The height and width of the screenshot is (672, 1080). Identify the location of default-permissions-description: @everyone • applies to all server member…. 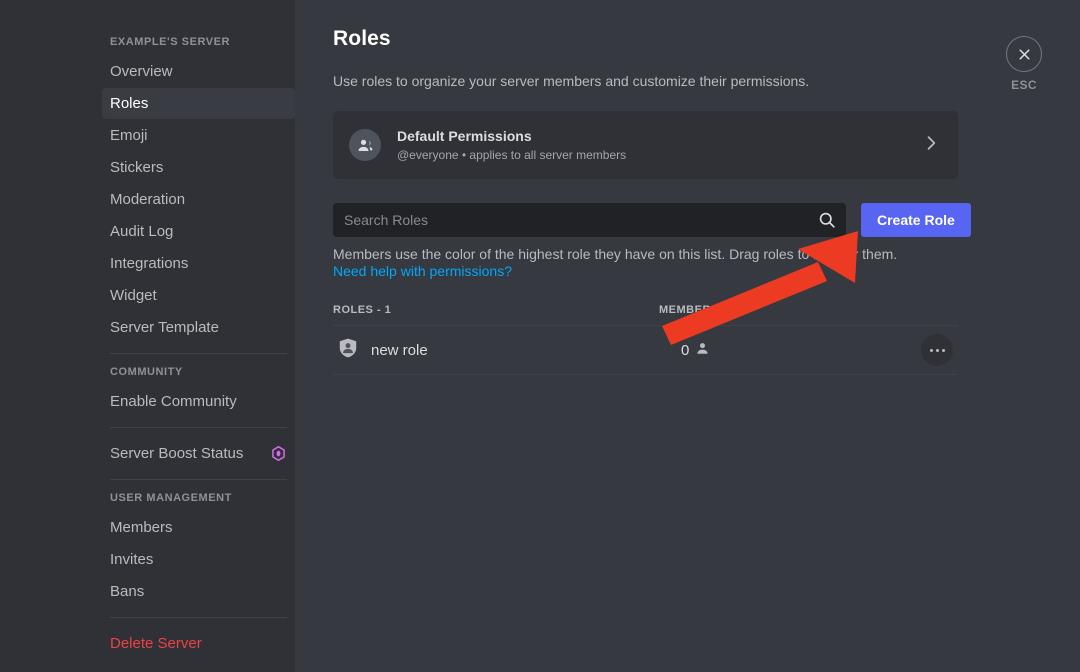
(512, 155).